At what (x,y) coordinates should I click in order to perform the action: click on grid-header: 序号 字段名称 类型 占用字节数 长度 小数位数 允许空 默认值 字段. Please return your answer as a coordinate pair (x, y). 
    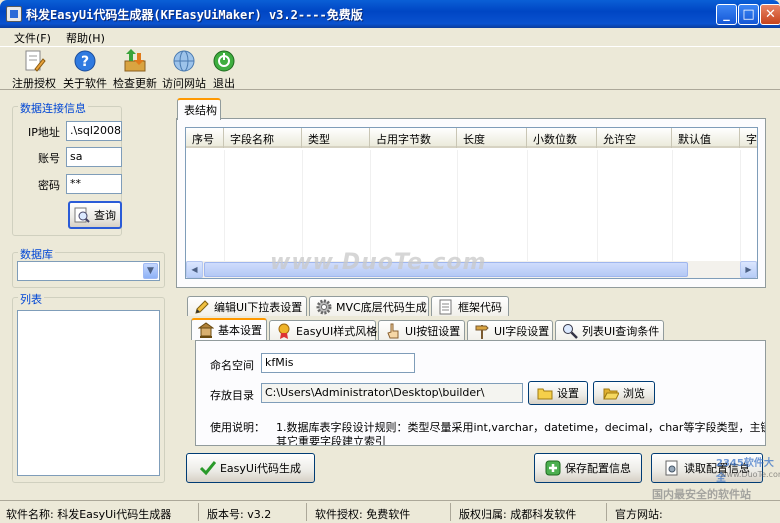
    Looking at the image, I should click on (471, 138).